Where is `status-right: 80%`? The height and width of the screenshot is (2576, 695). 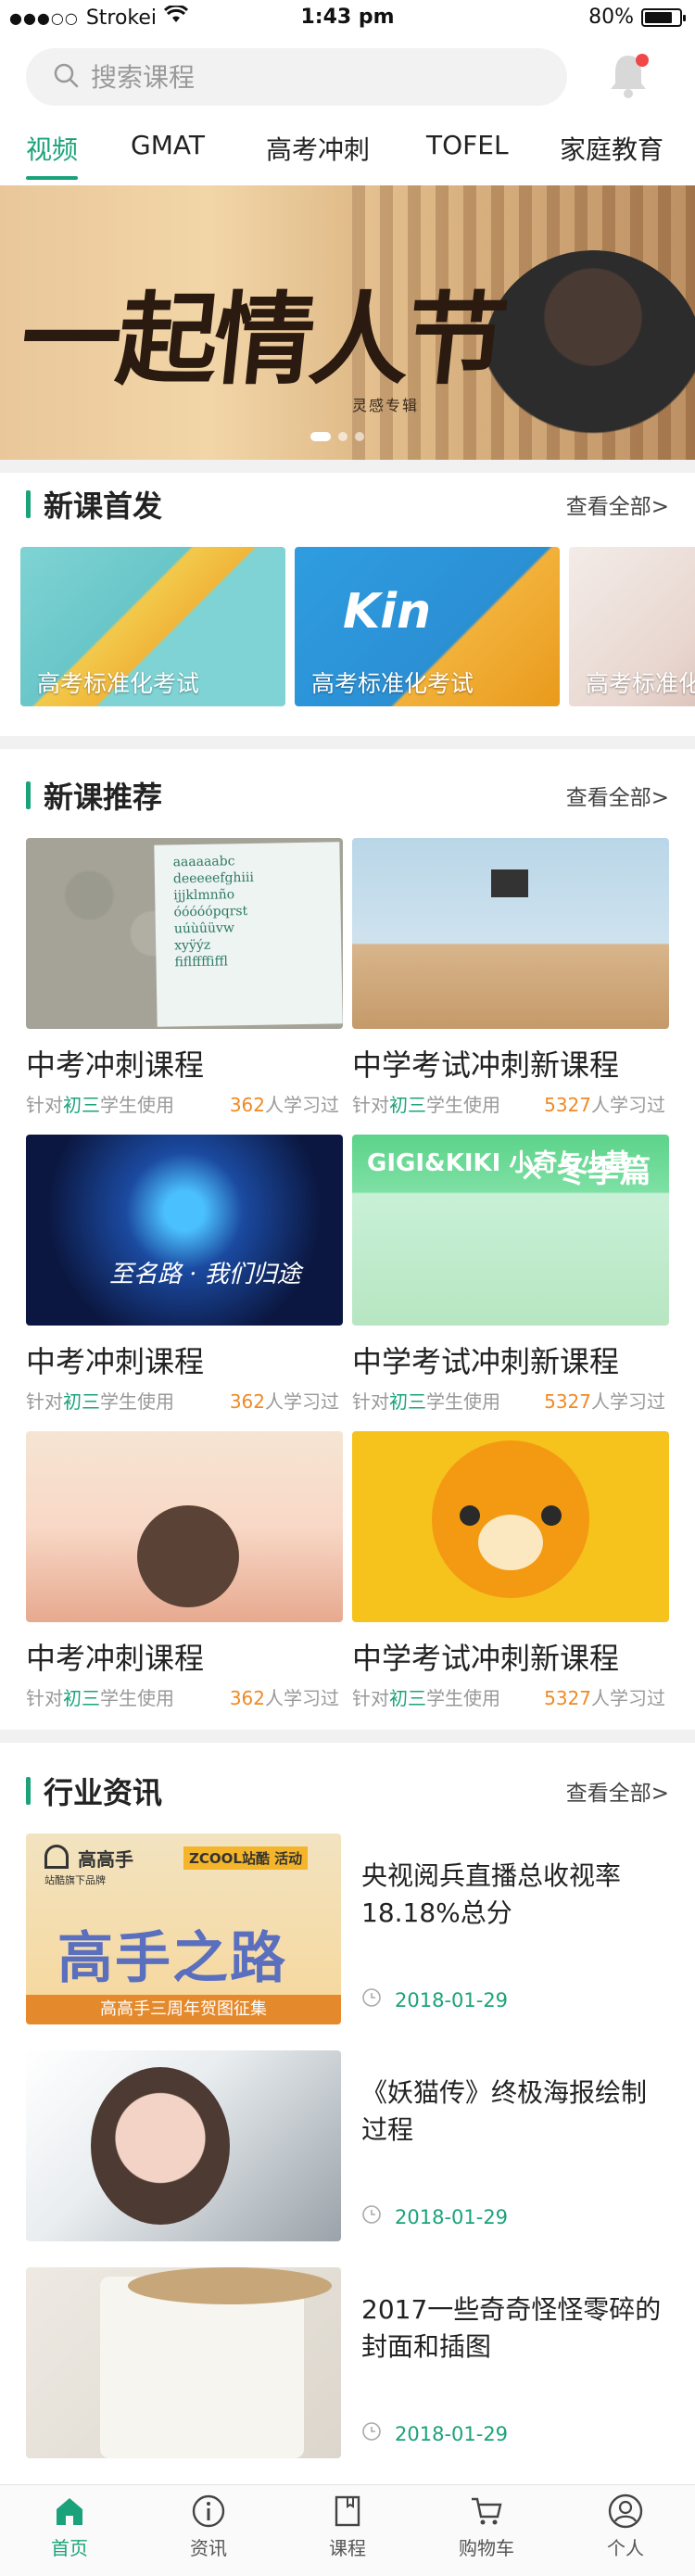
status-right: 80% is located at coordinates (637, 17).